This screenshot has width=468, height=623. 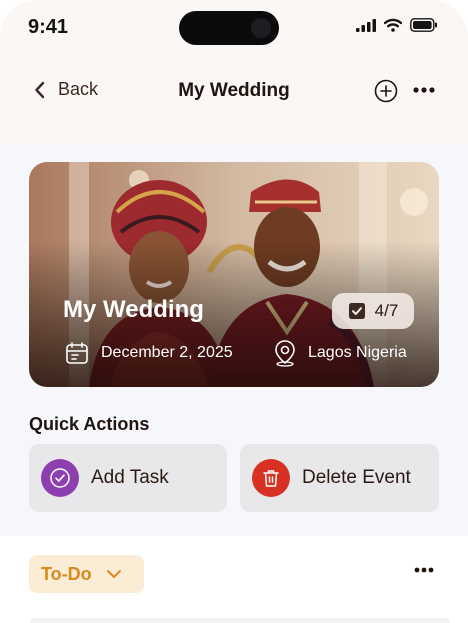 I want to click on hero-title: My Wedding, so click(x=133, y=309).